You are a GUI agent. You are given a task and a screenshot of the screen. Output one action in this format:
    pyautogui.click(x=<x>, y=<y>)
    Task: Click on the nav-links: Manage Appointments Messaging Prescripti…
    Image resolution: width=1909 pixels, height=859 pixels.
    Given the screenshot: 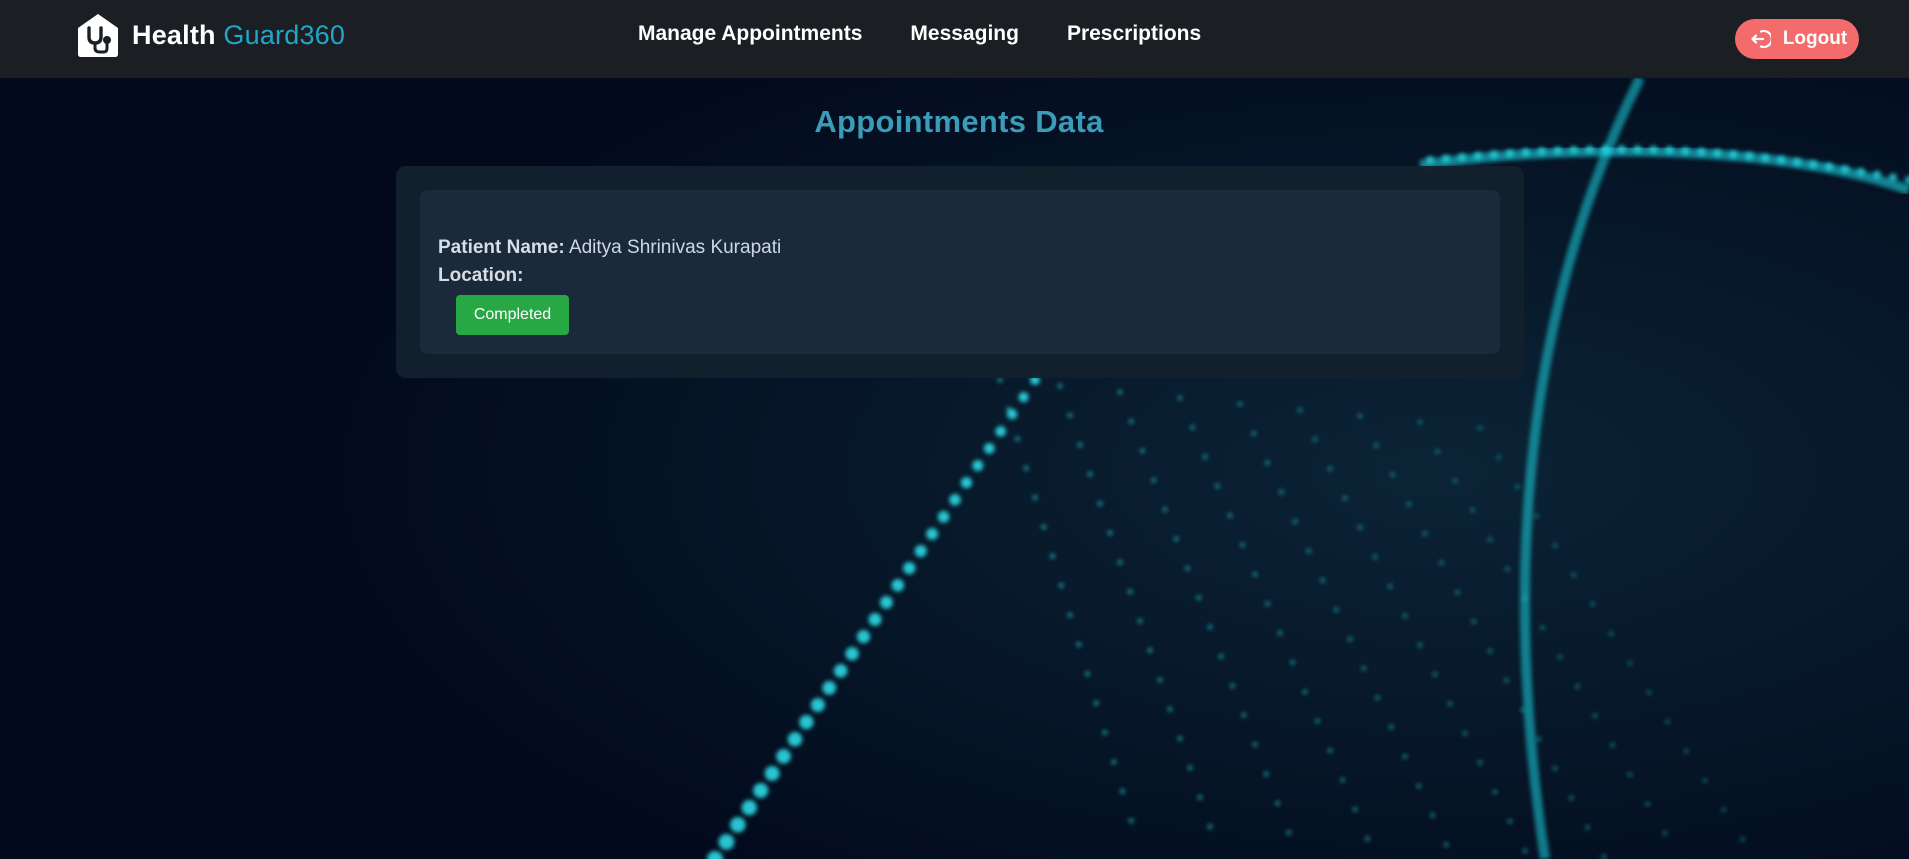 What is the action you would take?
    pyautogui.click(x=943, y=34)
    